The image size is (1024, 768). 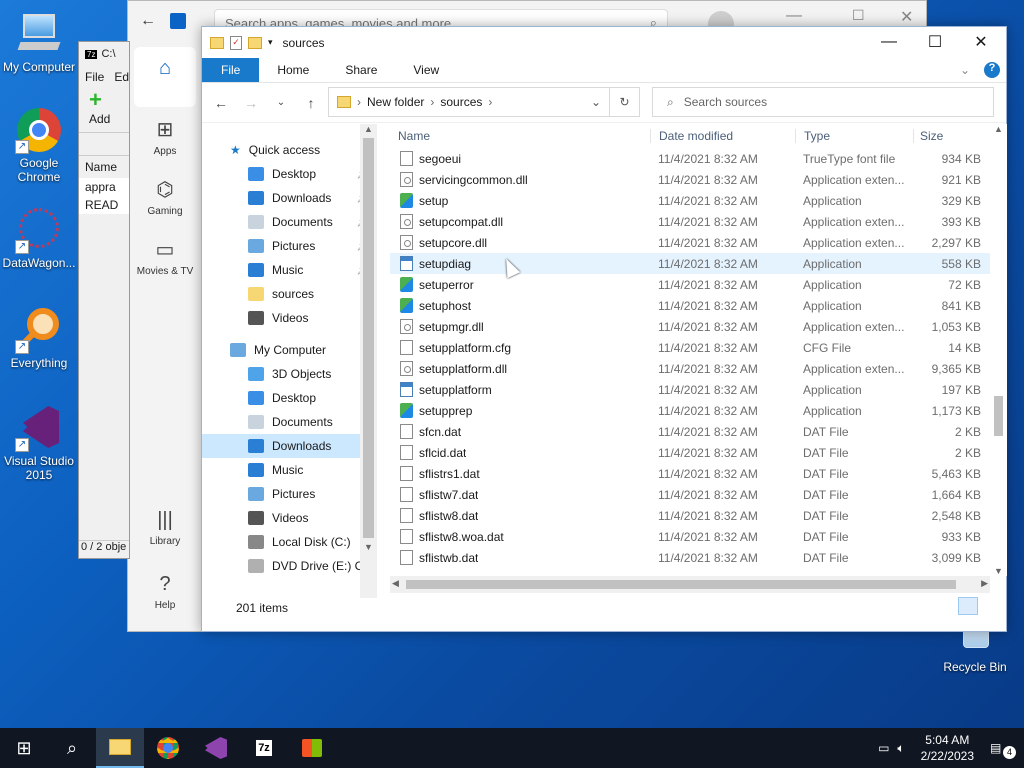 I want to click on start-button: ⊞, so click(x=24, y=748).